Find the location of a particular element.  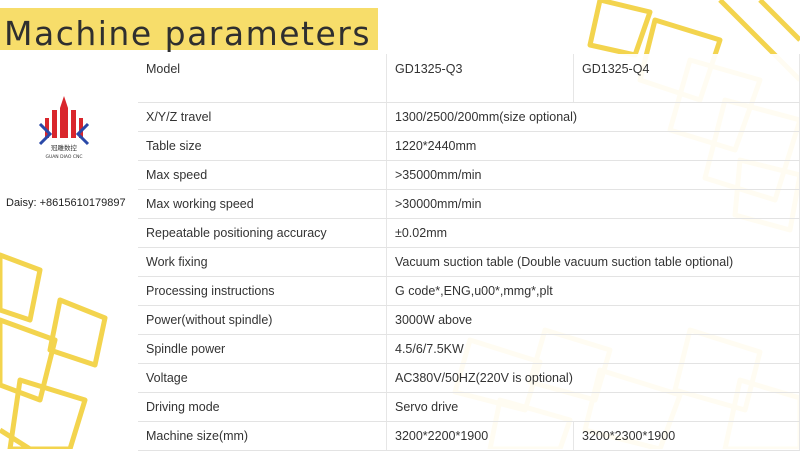

table-row: Max speed >35000mm/min is located at coordinates (469, 175).